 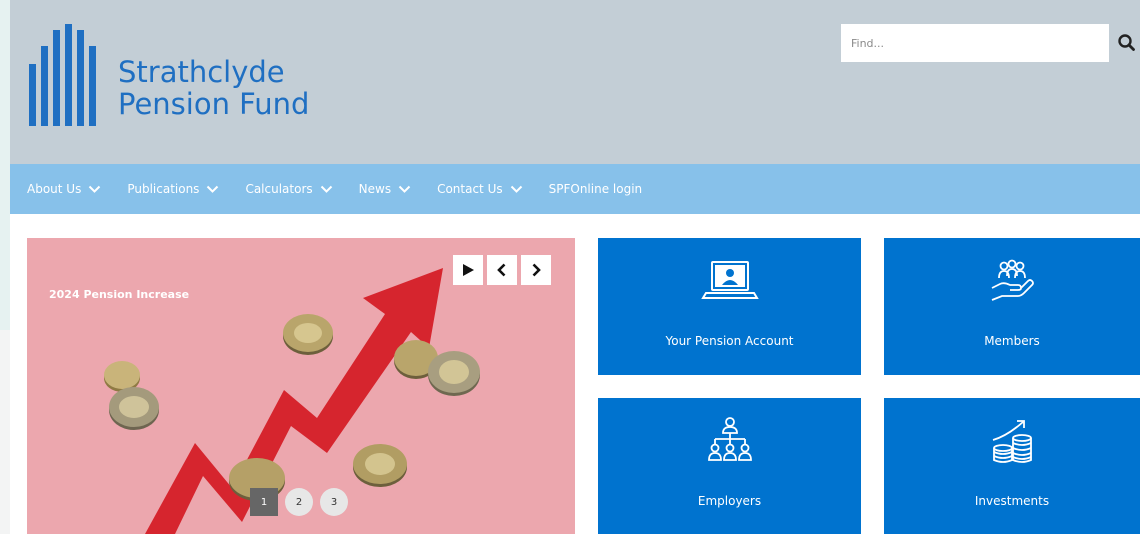 I want to click on play-icon, so click(x=468, y=270).